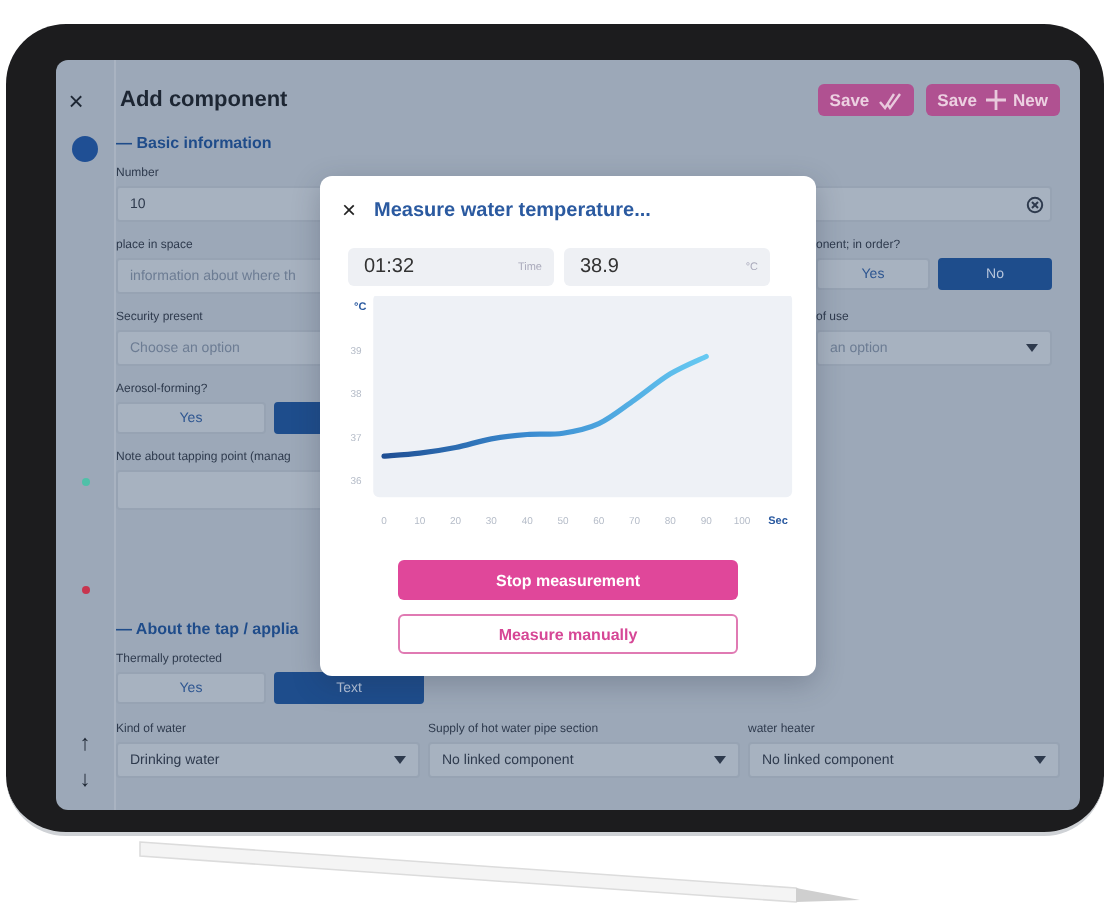 Image resolution: width=1116 pixels, height=922 pixels. I want to click on window-title: Add component, so click(204, 100).